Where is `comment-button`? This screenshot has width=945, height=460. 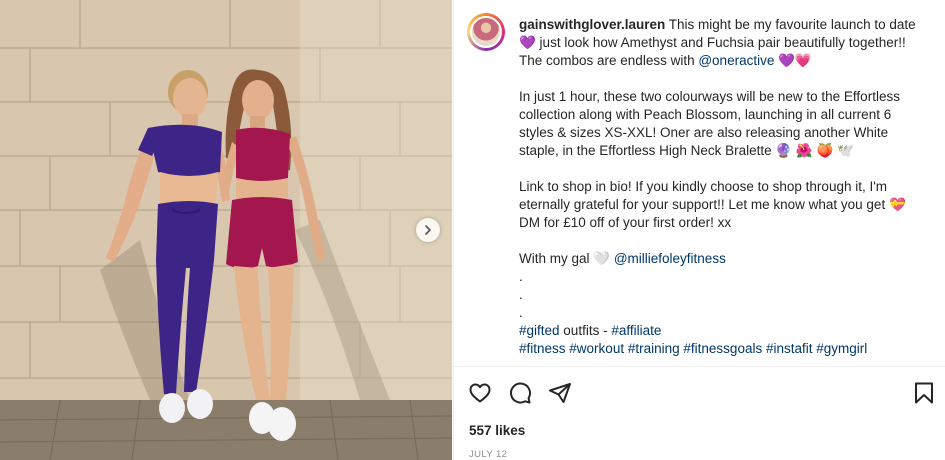
comment-button is located at coordinates (520, 393).